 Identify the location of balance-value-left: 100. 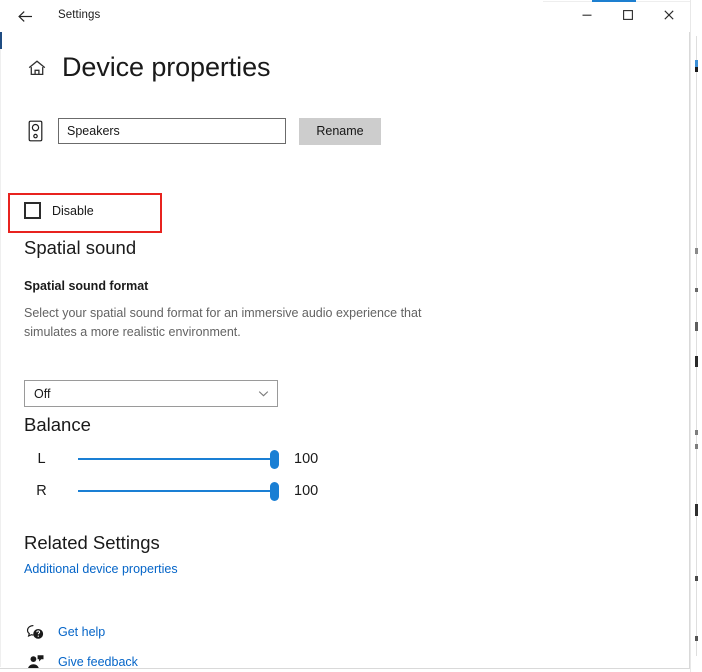
(306, 459).